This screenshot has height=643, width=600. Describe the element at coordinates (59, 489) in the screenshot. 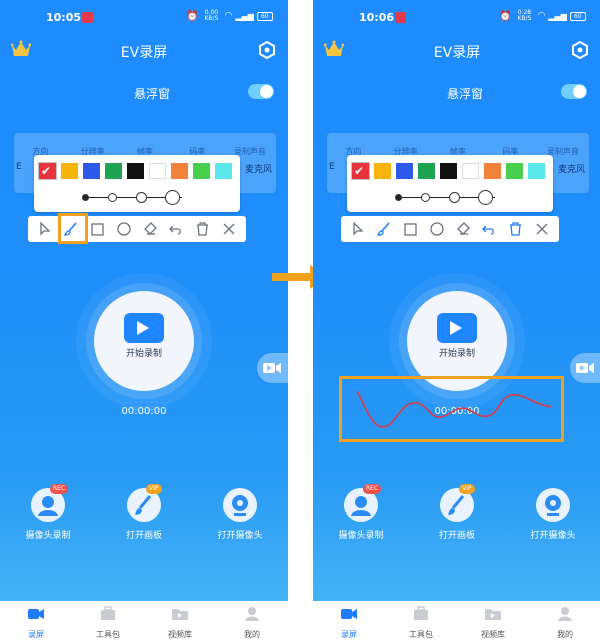

I see `rec-badge: REC` at that location.